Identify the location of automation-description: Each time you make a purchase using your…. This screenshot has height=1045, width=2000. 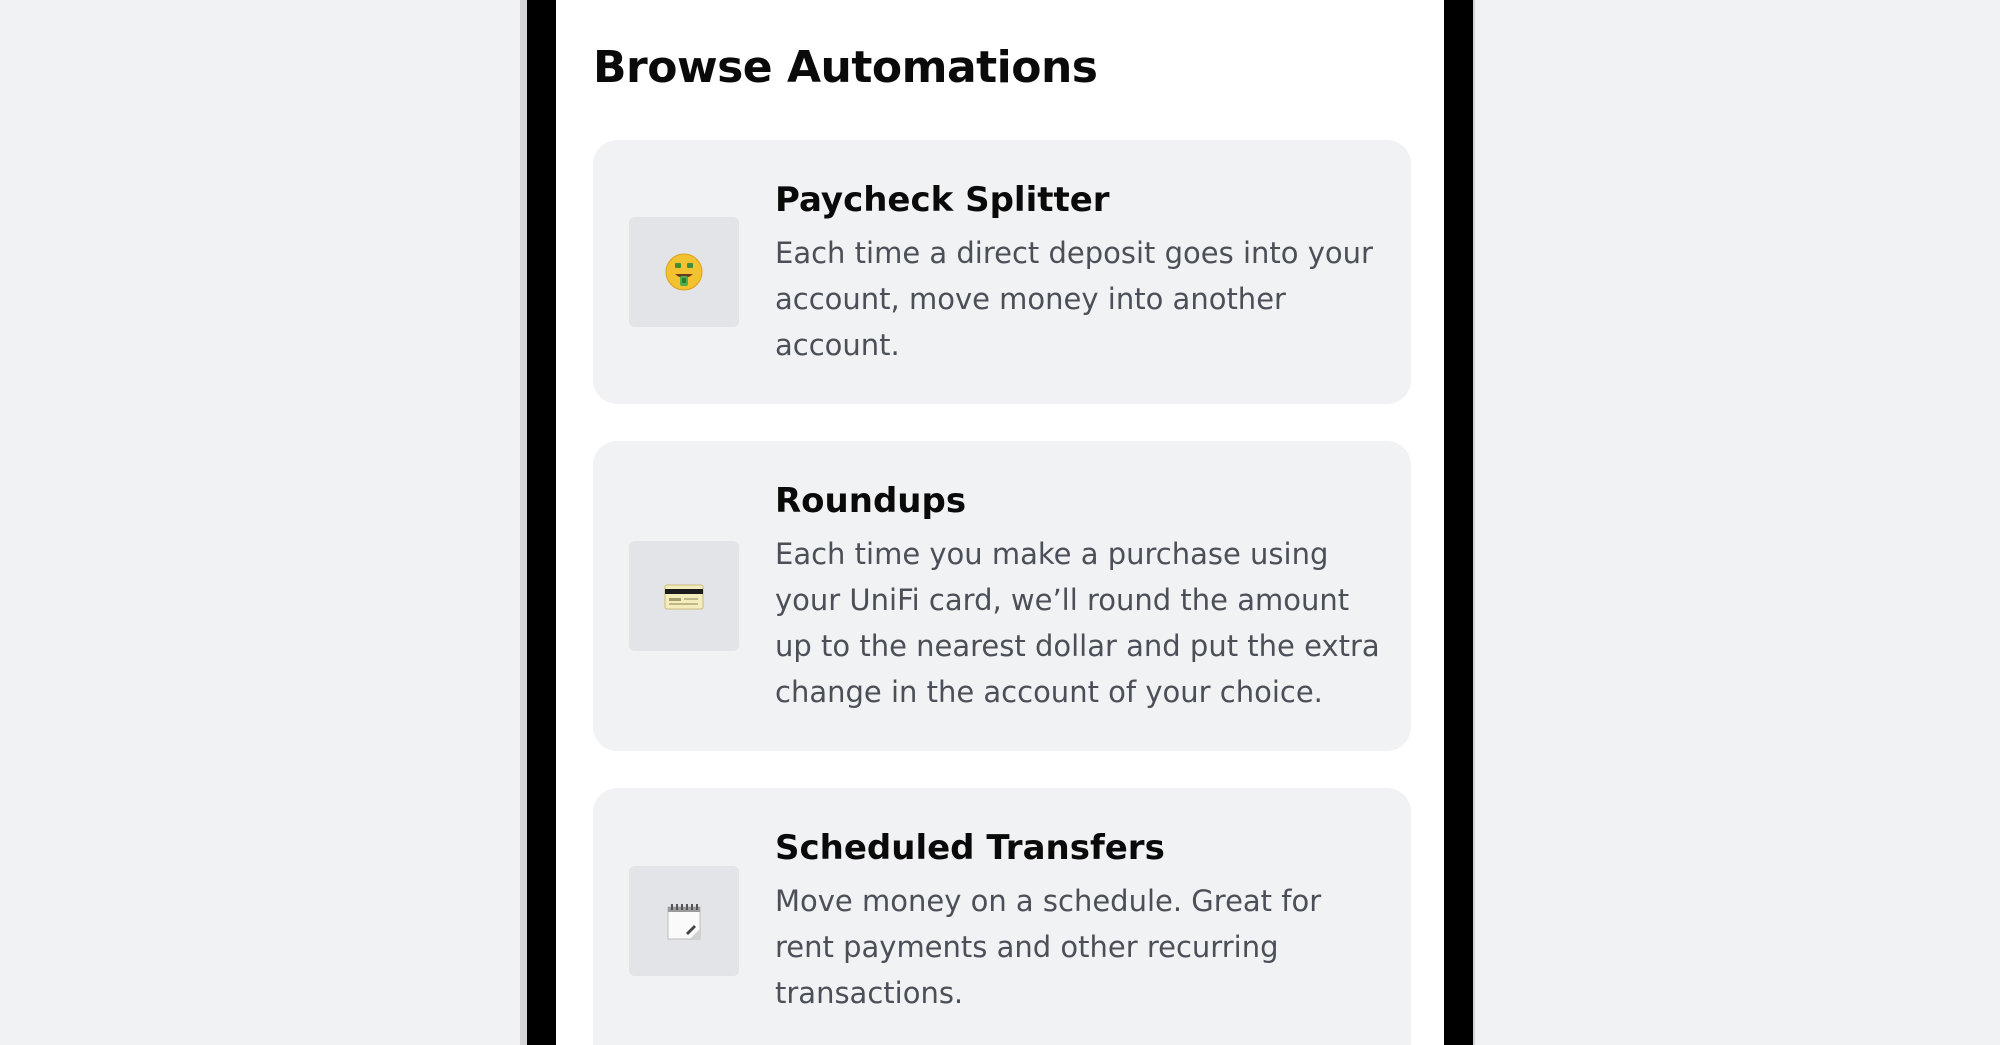
(1077, 623).